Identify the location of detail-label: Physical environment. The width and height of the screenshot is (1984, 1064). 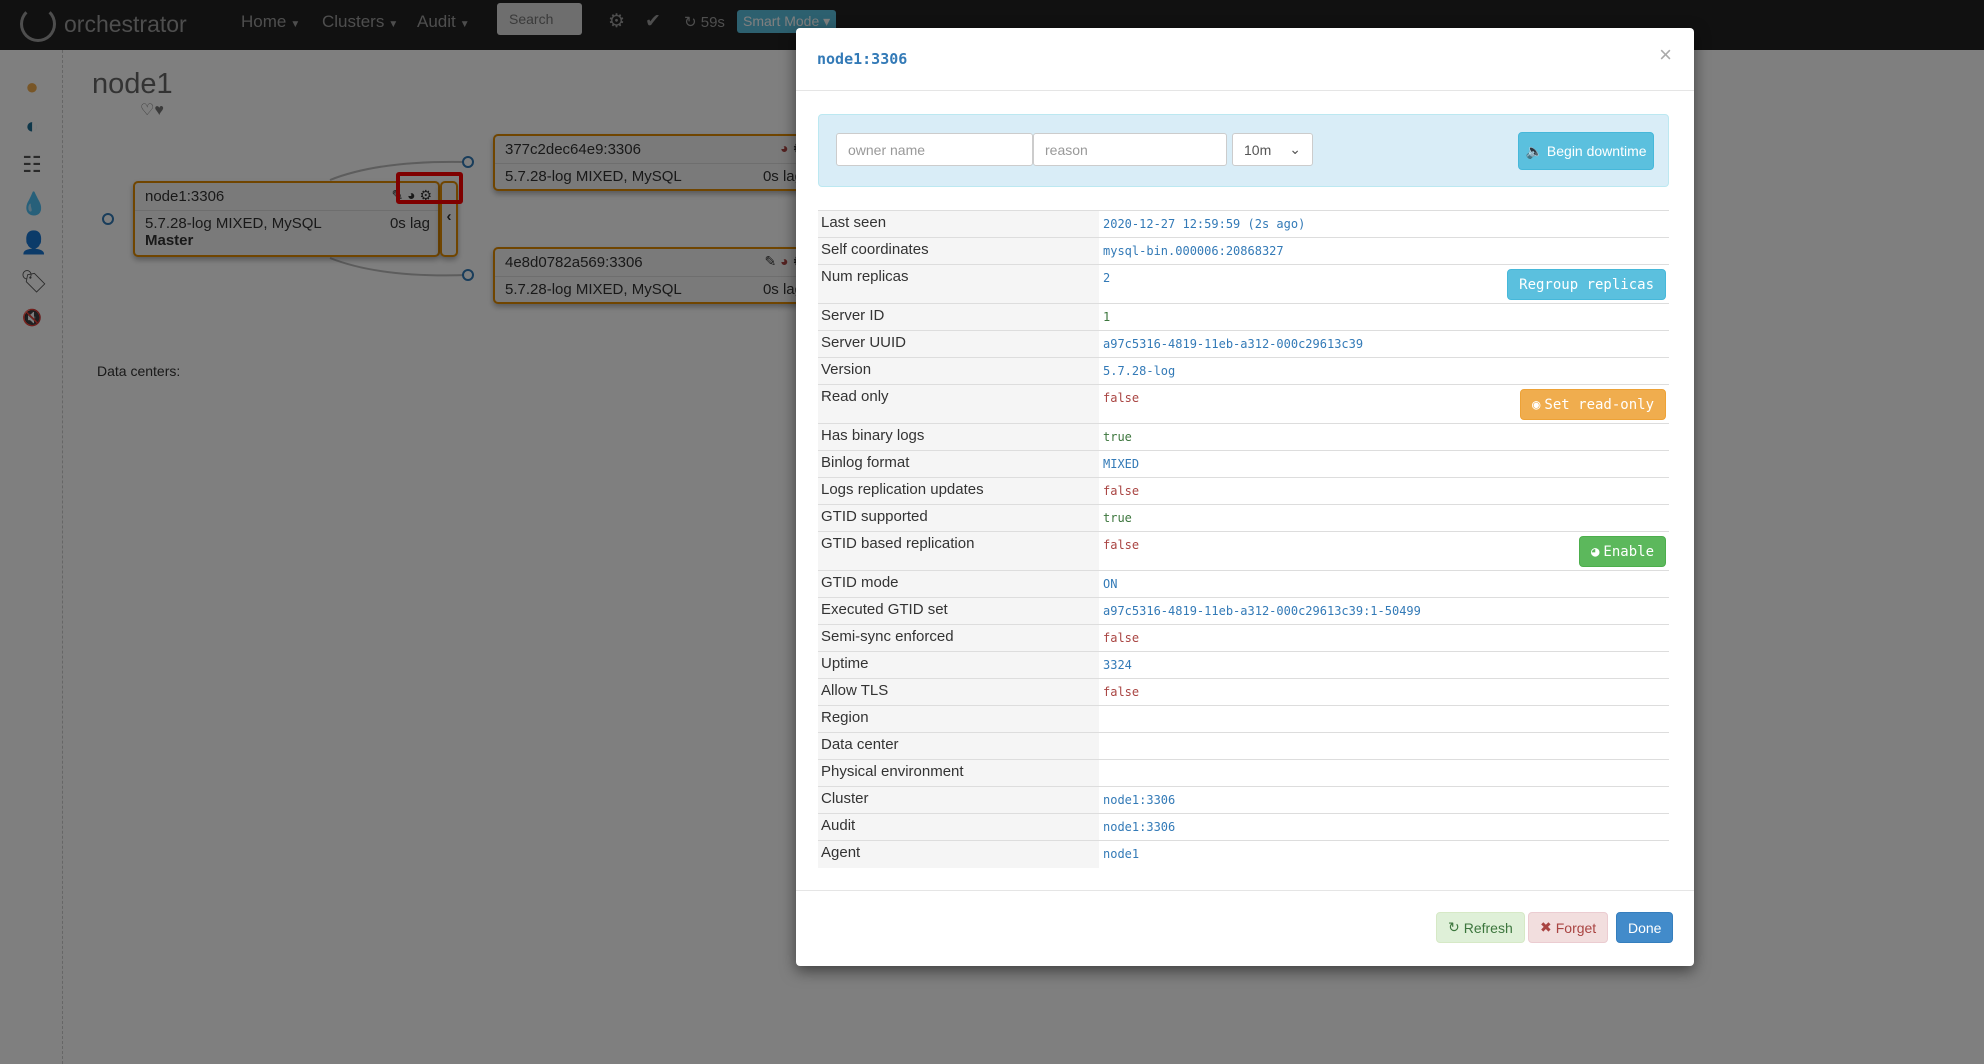
(958, 773).